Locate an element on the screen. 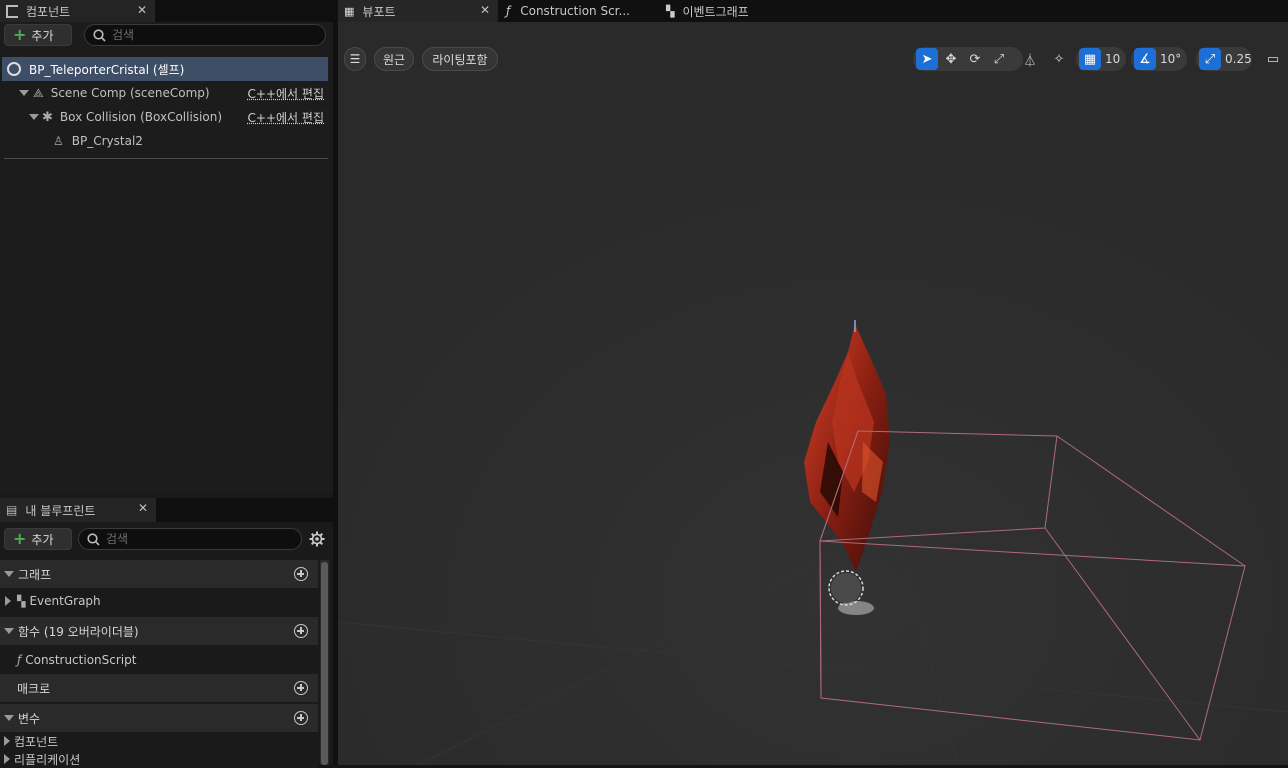 This screenshot has height=768, width=1288. rotation-snap-value: 10° is located at coordinates (1170, 59).